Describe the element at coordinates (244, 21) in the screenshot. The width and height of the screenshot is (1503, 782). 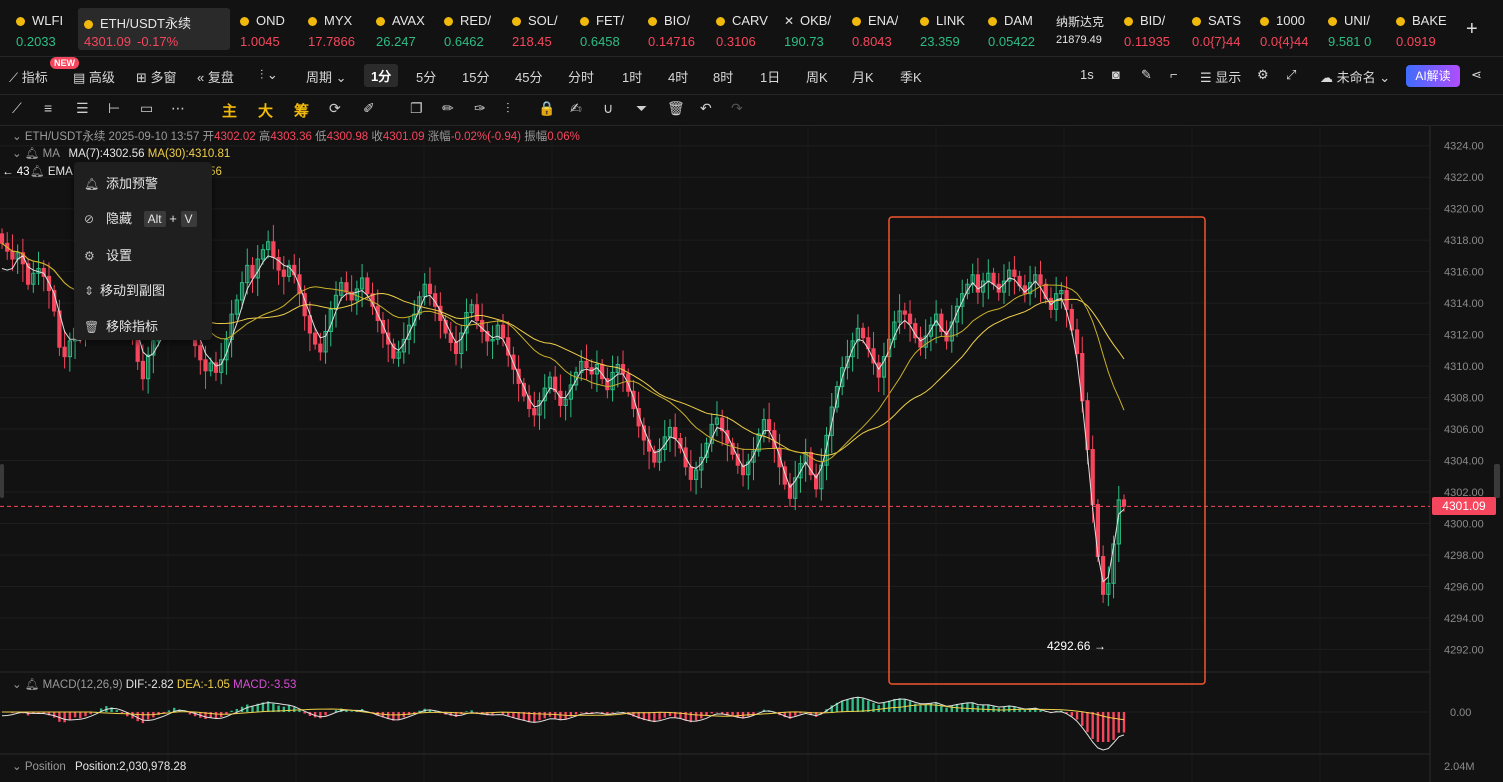
I see `coin-icon` at that location.